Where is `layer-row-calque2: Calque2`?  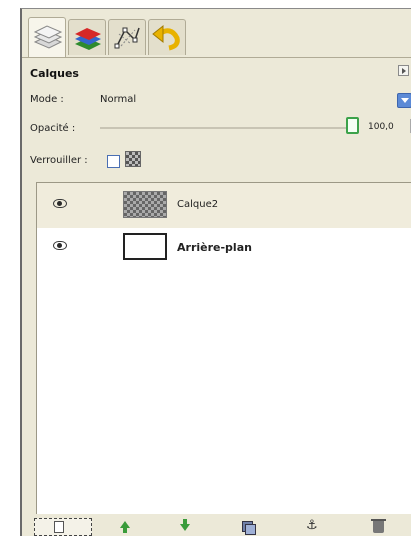 layer-row-calque2: Calque2 is located at coordinates (224, 205).